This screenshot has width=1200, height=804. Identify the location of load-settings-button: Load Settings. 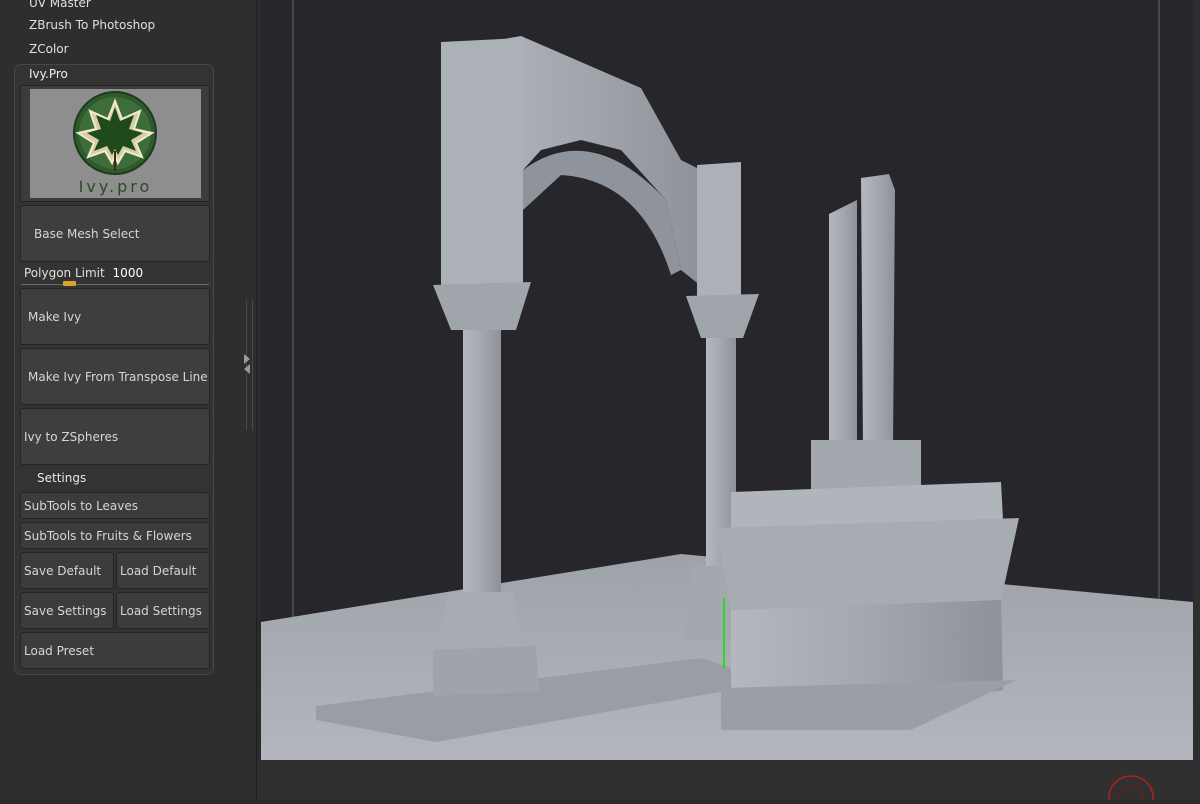
(163, 610).